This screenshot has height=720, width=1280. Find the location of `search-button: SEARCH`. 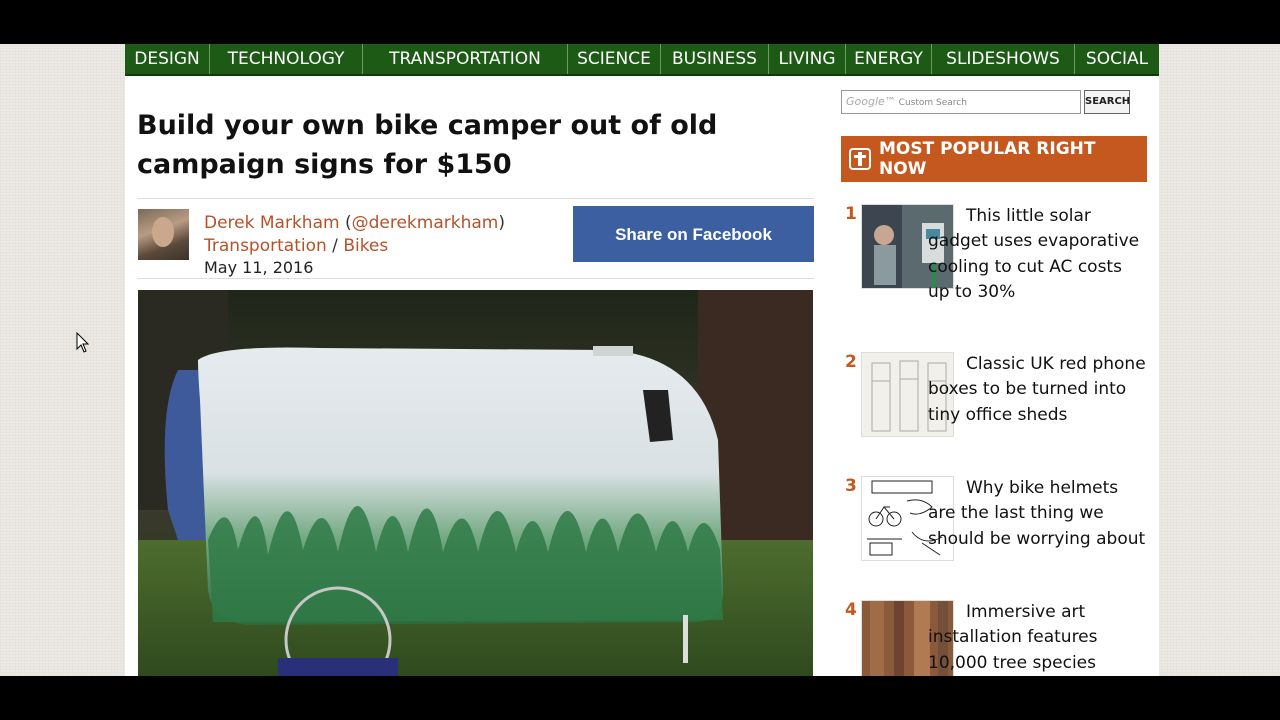

search-button: SEARCH is located at coordinates (1107, 102).